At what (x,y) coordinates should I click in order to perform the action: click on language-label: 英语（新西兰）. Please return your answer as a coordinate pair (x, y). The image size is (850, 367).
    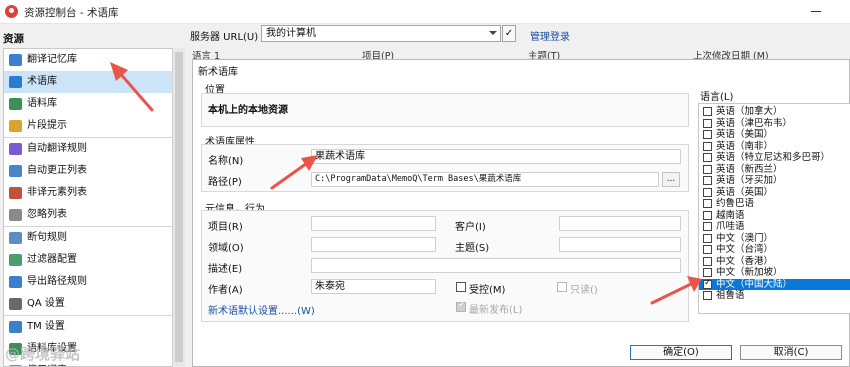
    Looking at the image, I should click on (749, 169).